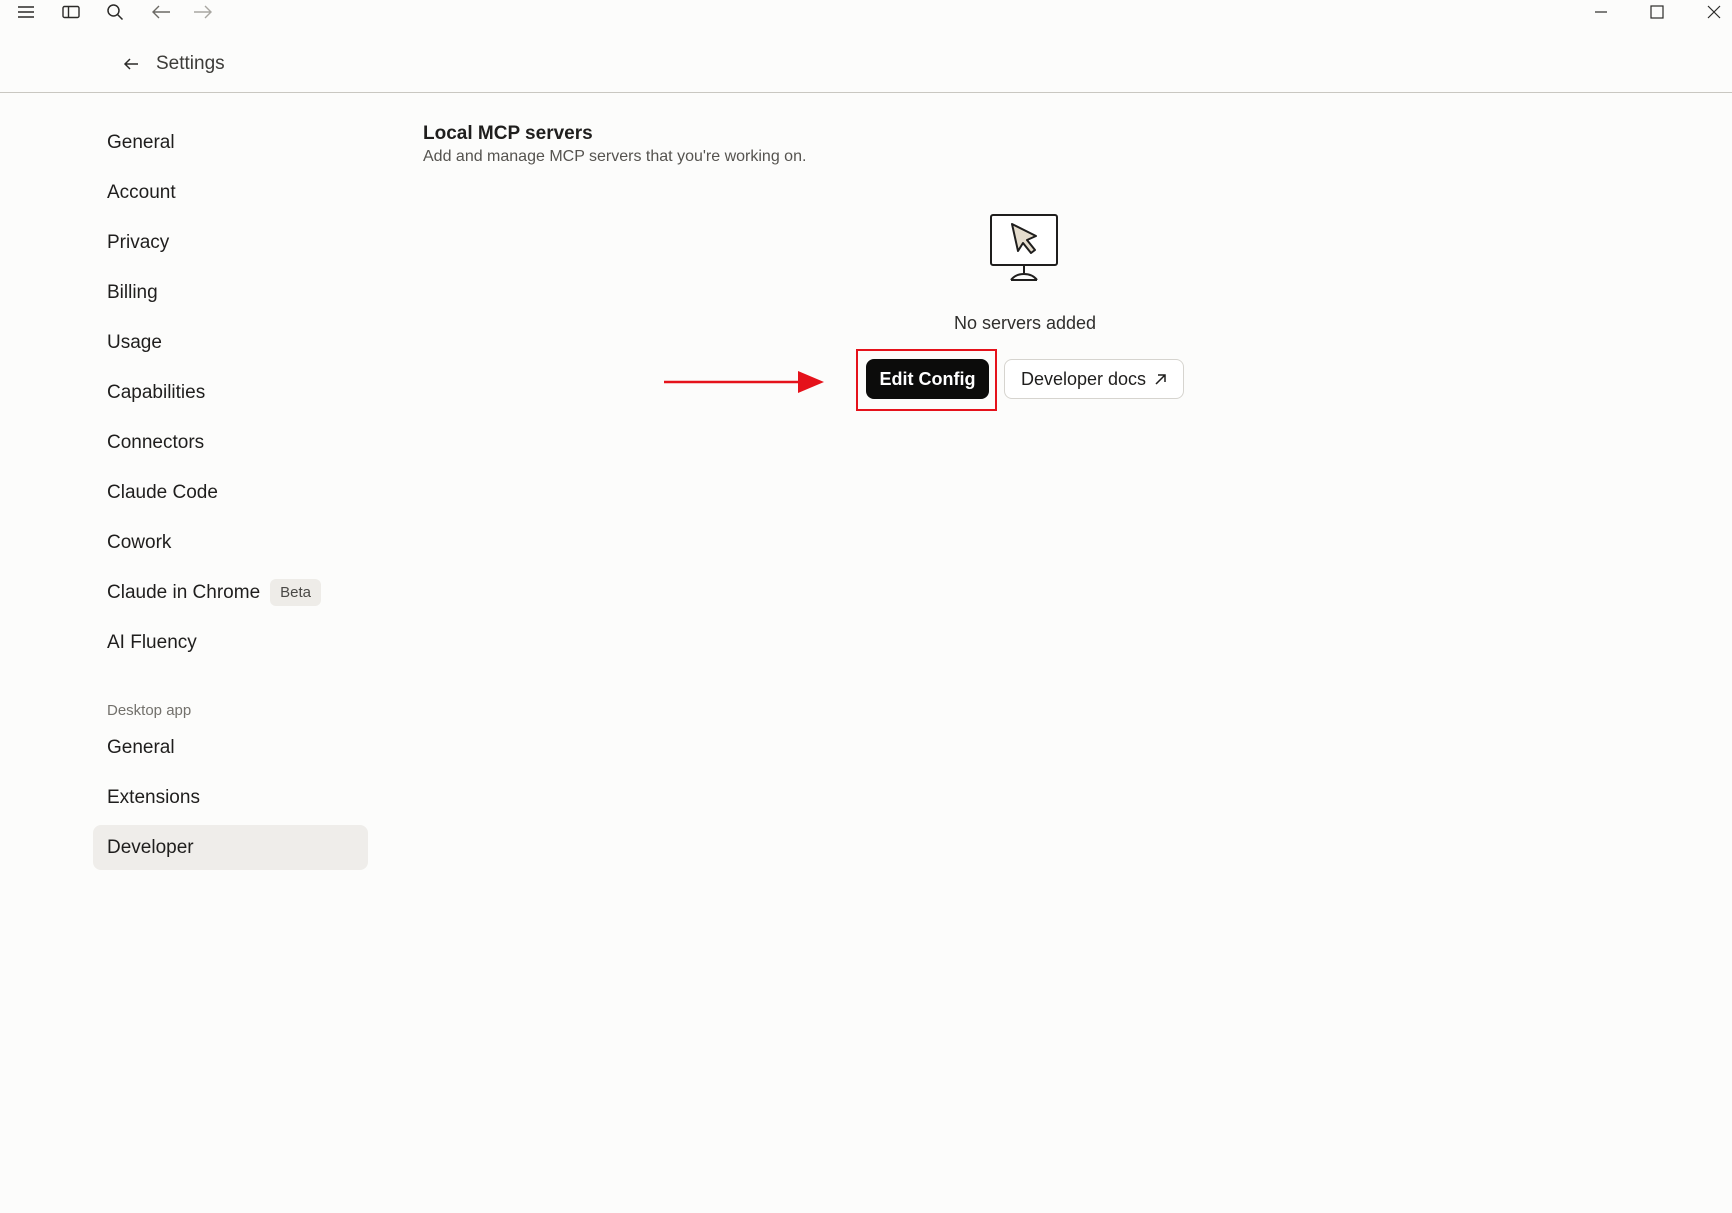 Image resolution: width=1732 pixels, height=1213 pixels. I want to click on minimize-icon, so click(1601, 12).